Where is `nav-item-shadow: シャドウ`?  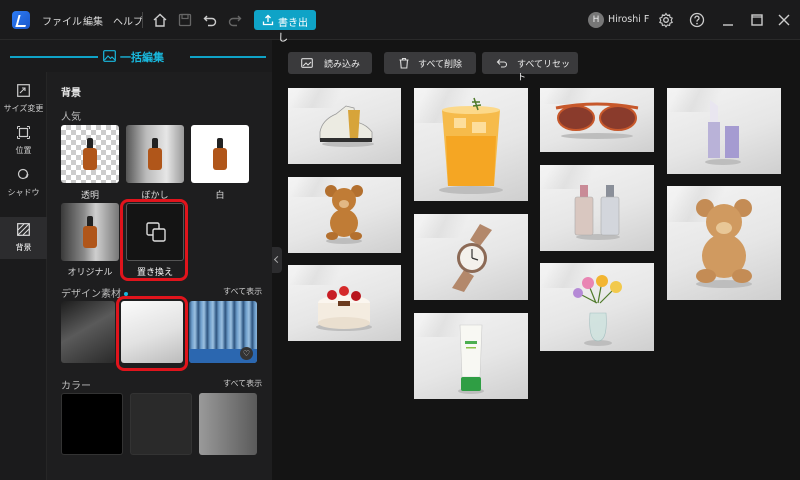 nav-item-shadow: シャドウ is located at coordinates (23, 183).